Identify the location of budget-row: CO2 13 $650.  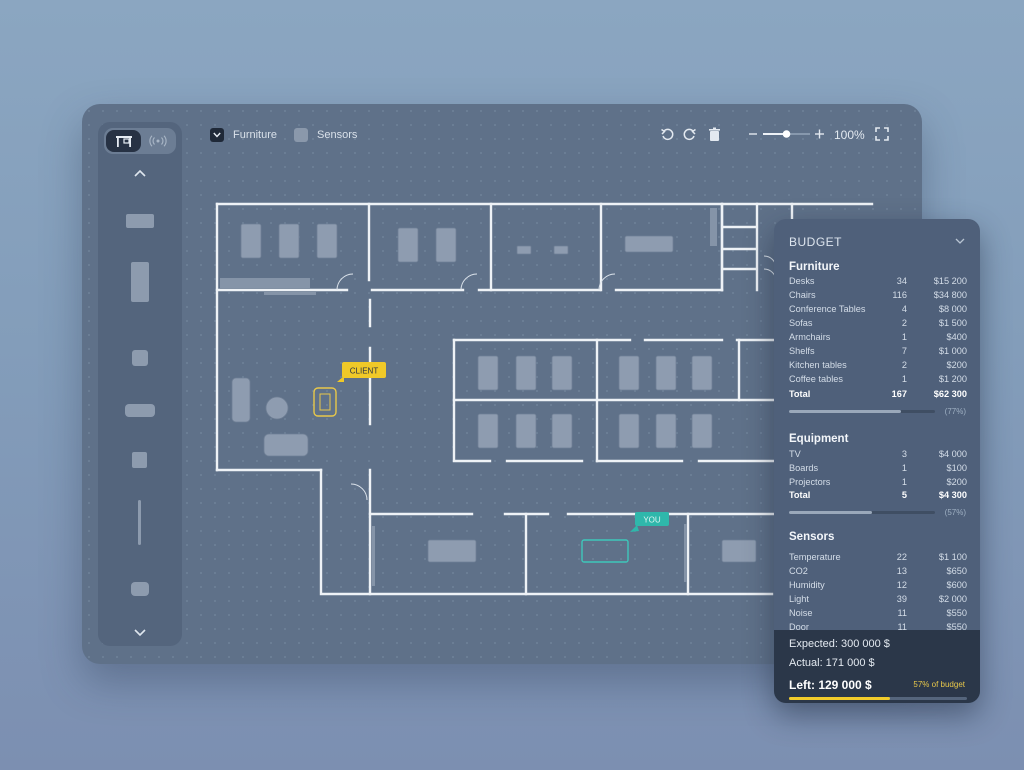
(878, 572).